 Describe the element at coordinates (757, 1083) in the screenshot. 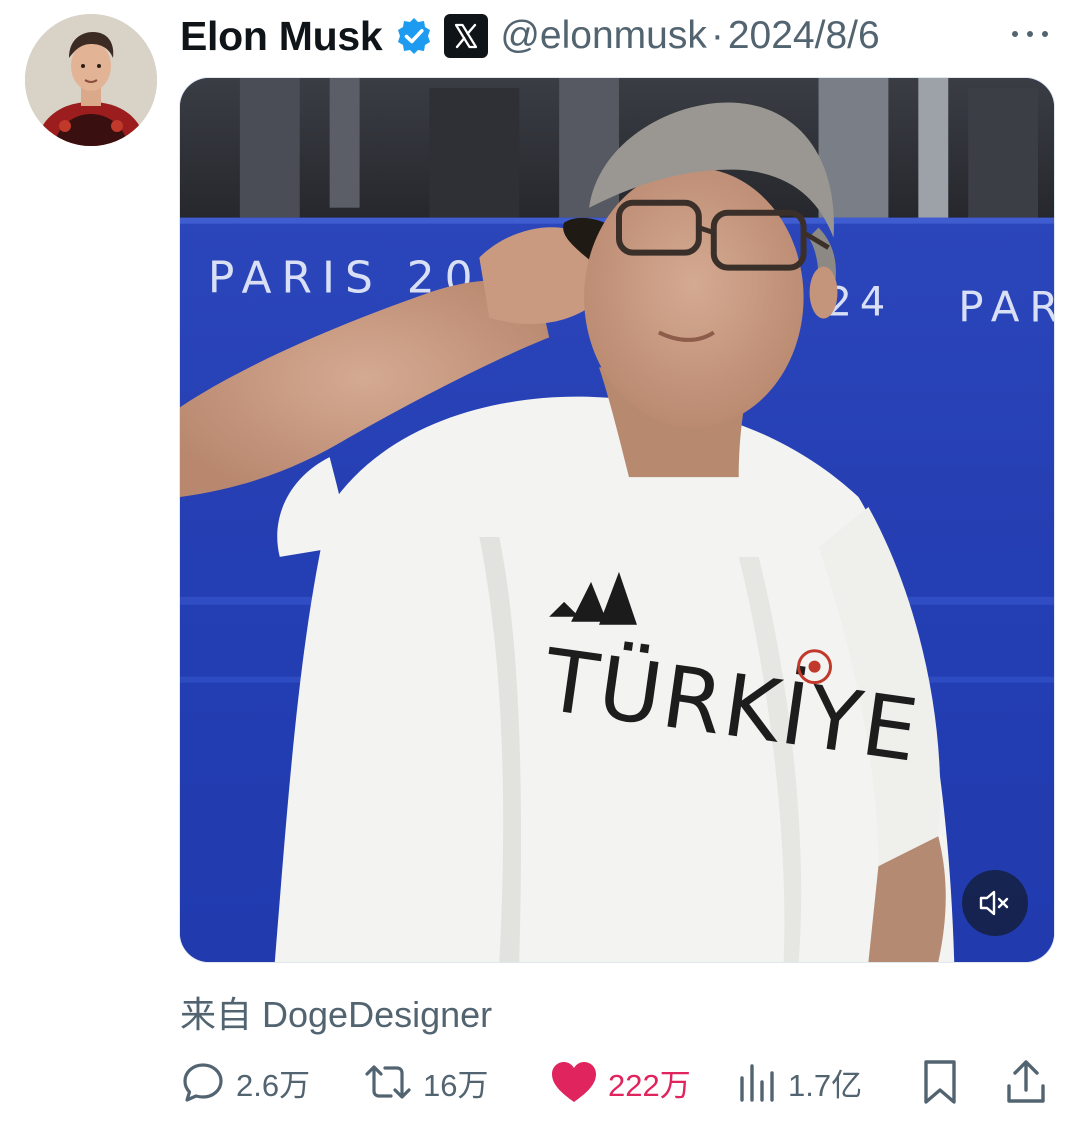

I see `bar-chart-icon` at that location.